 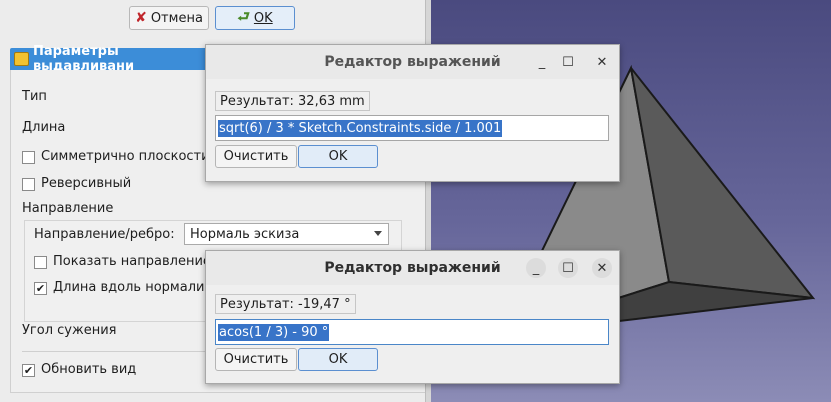 What do you see at coordinates (256, 359) in the screenshot?
I see `dialog-2-clear-button: Очистить` at bounding box center [256, 359].